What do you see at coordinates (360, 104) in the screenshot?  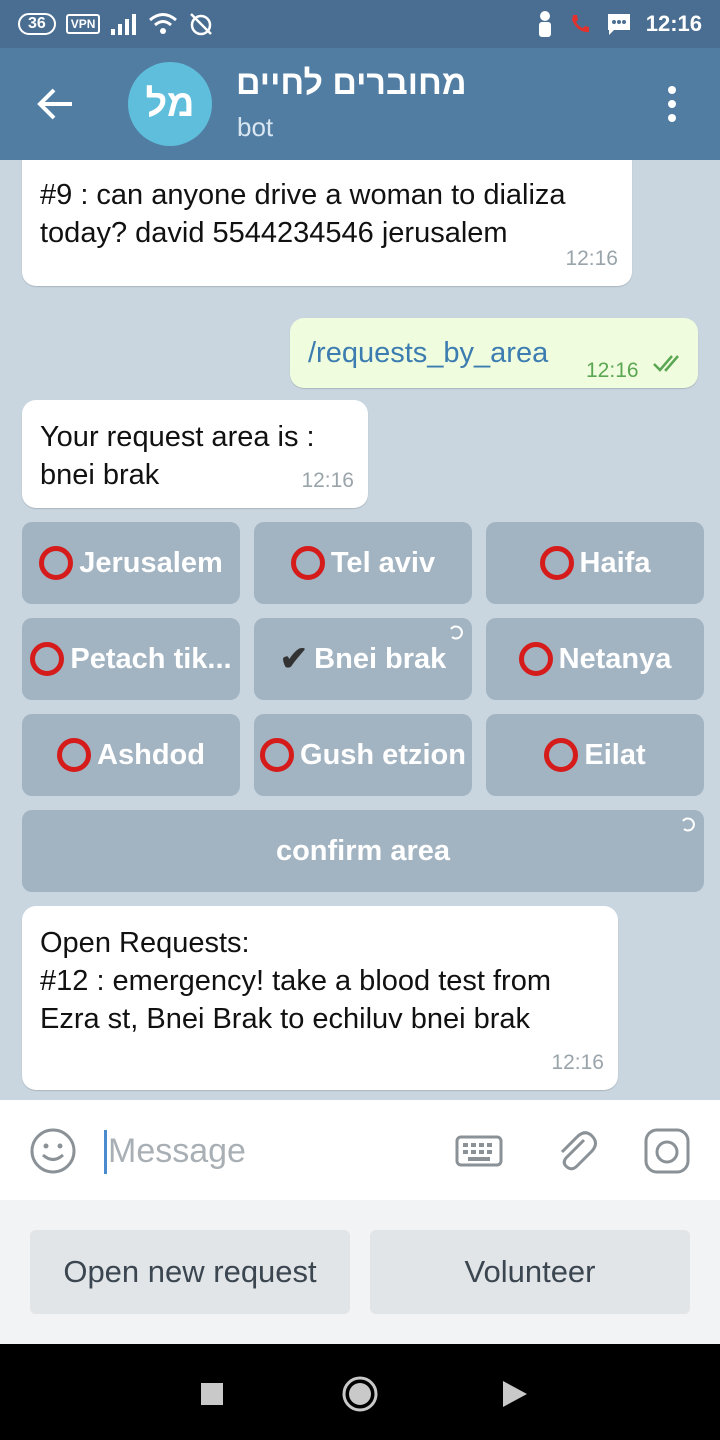 I see `chat-header: מל מחוברים לחיים bot` at bounding box center [360, 104].